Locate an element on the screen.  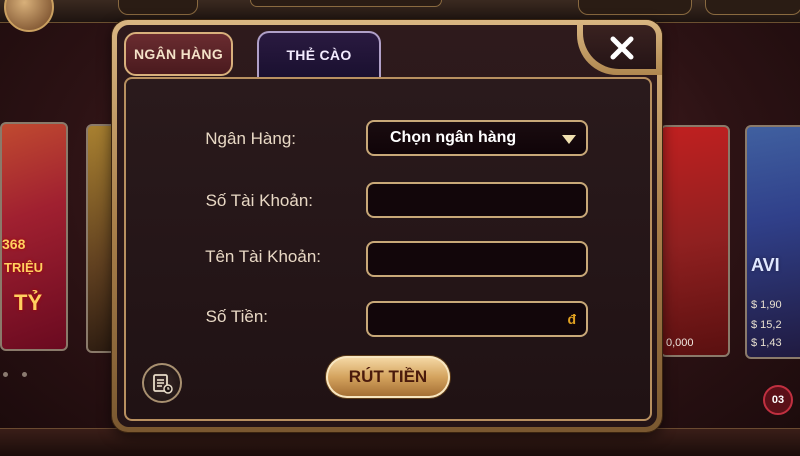
card-money: $ 1,90 is located at coordinates (766, 305).